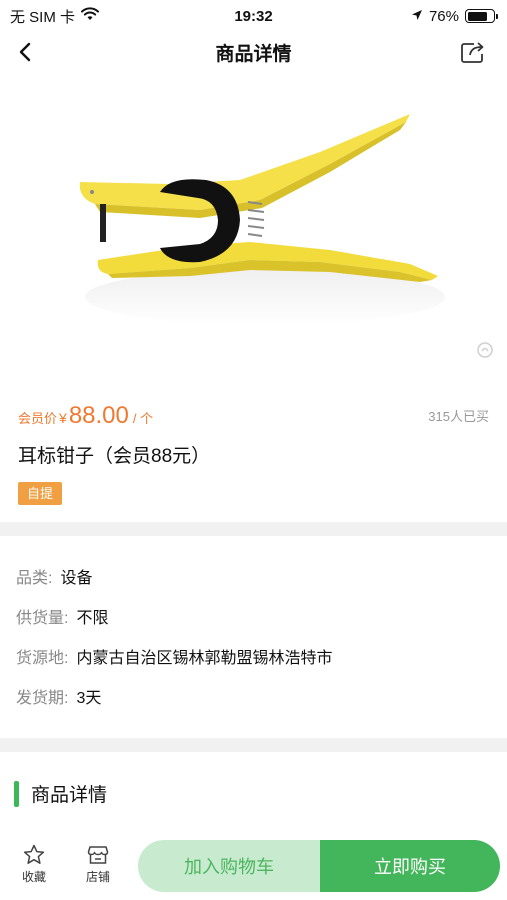 This screenshot has height=900, width=507. I want to click on share-icon, so click(472, 52).